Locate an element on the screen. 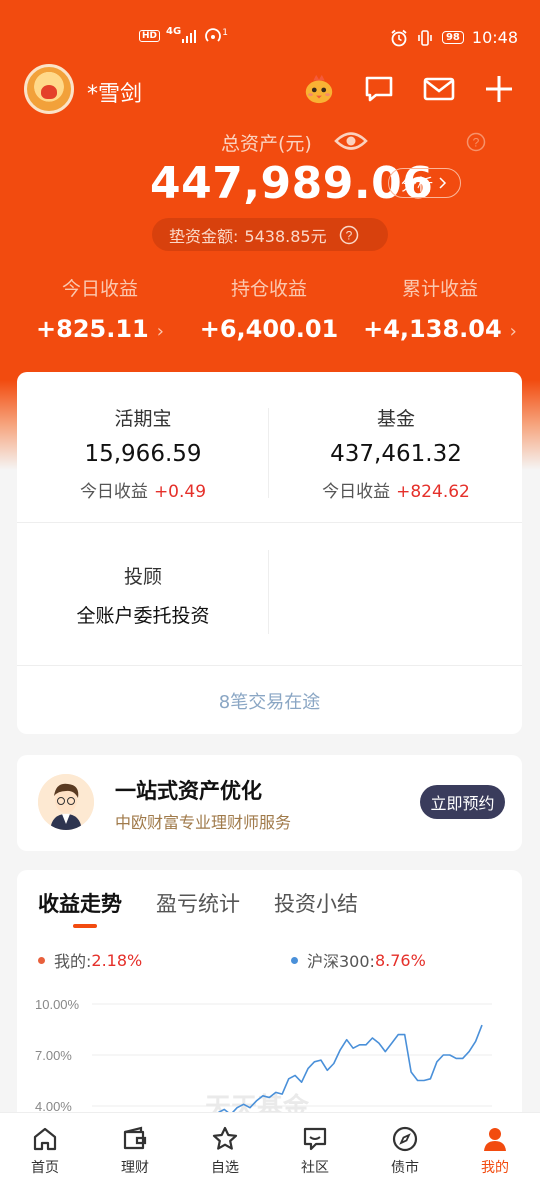  alarm-icon is located at coordinates (399, 37).